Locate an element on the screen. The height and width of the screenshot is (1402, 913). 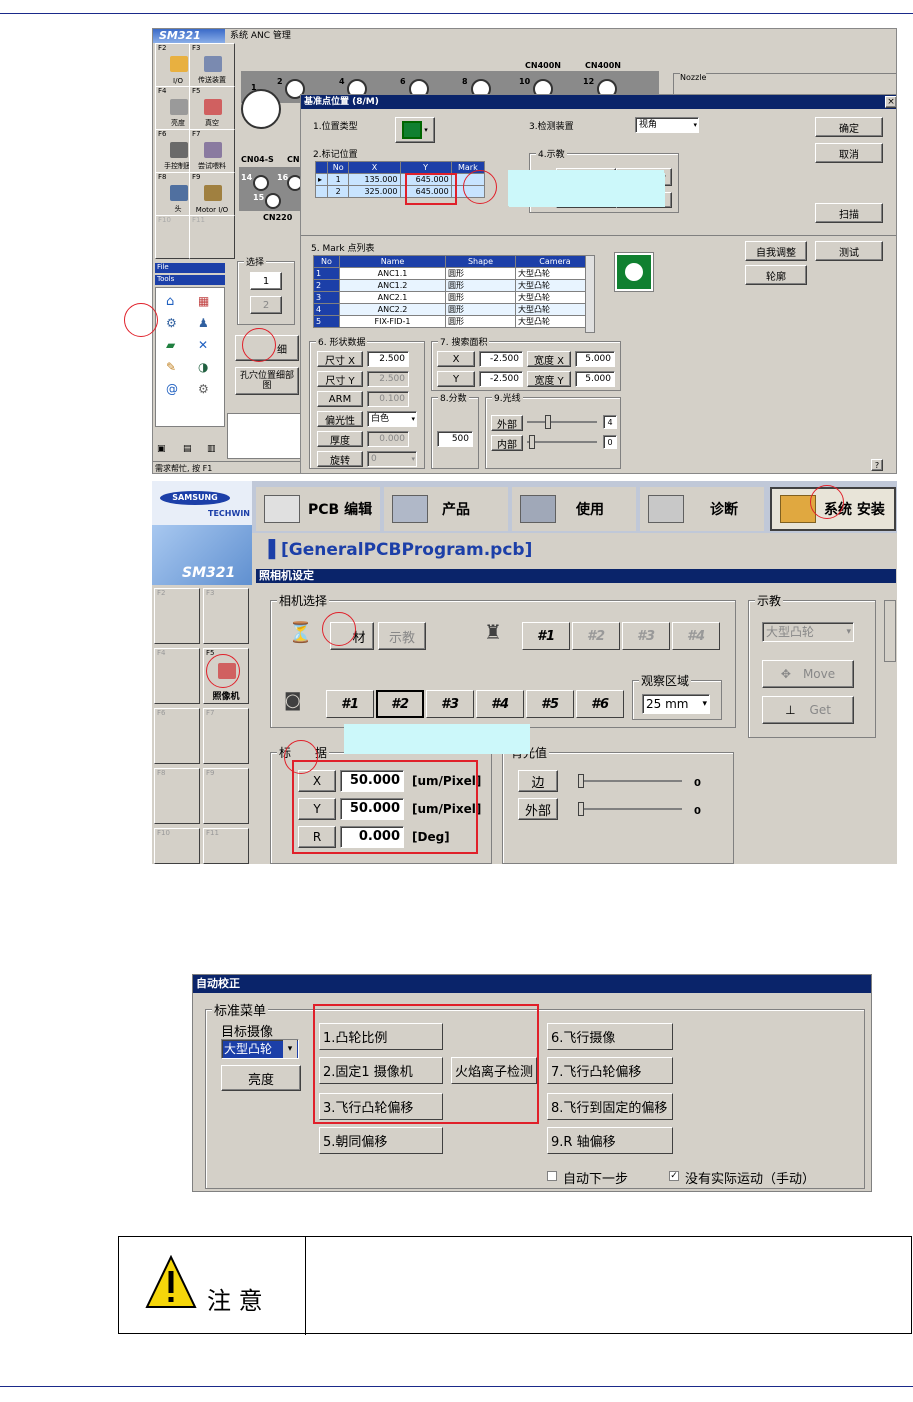
target-camera-select: 大型凸轮 ▾ is located at coordinates (260, 1049).